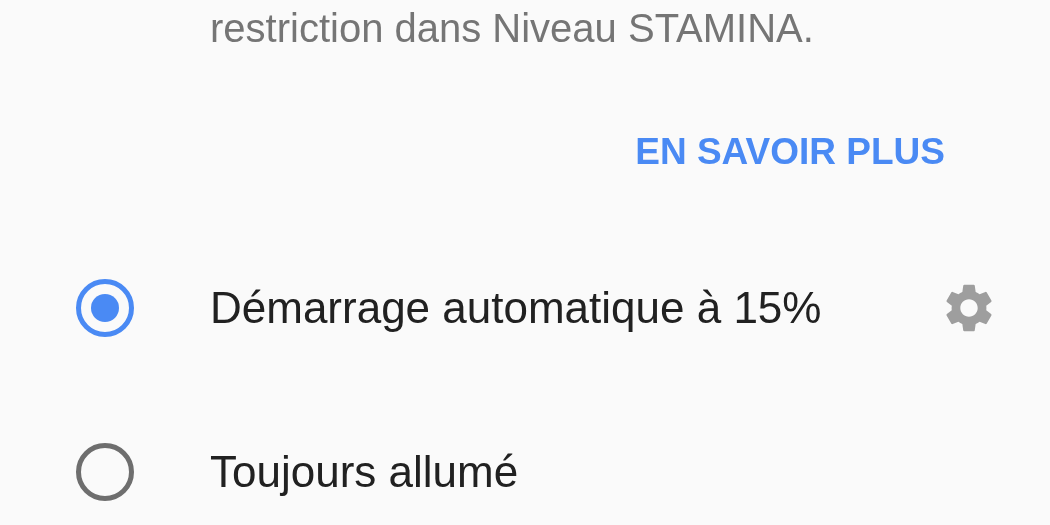 This screenshot has width=1050, height=525. Describe the element at coordinates (516, 308) in the screenshot. I see `option-label: Démarrage automatique à 15%` at that location.